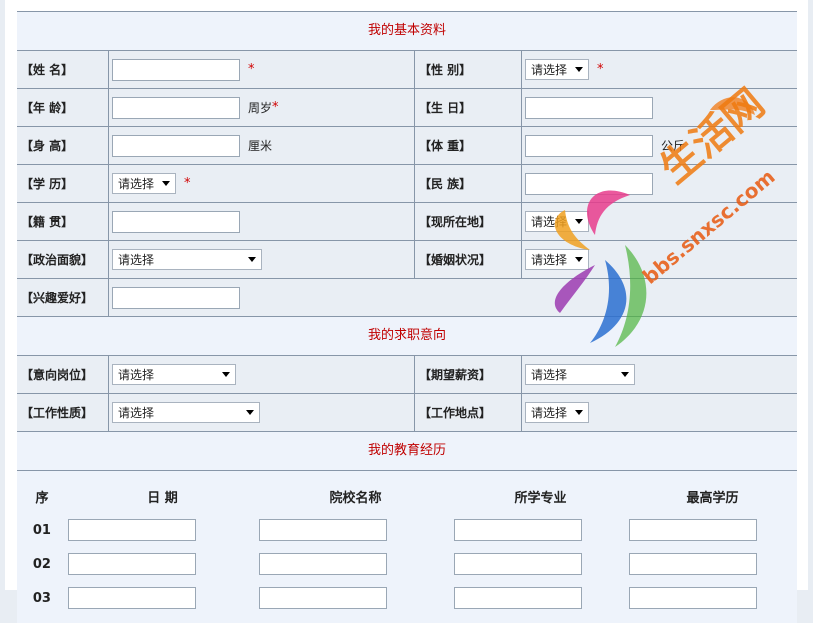 The width and height of the screenshot is (813, 623). Describe the element at coordinates (540, 498) in the screenshot. I see `col-header-major: 所学专业` at that location.